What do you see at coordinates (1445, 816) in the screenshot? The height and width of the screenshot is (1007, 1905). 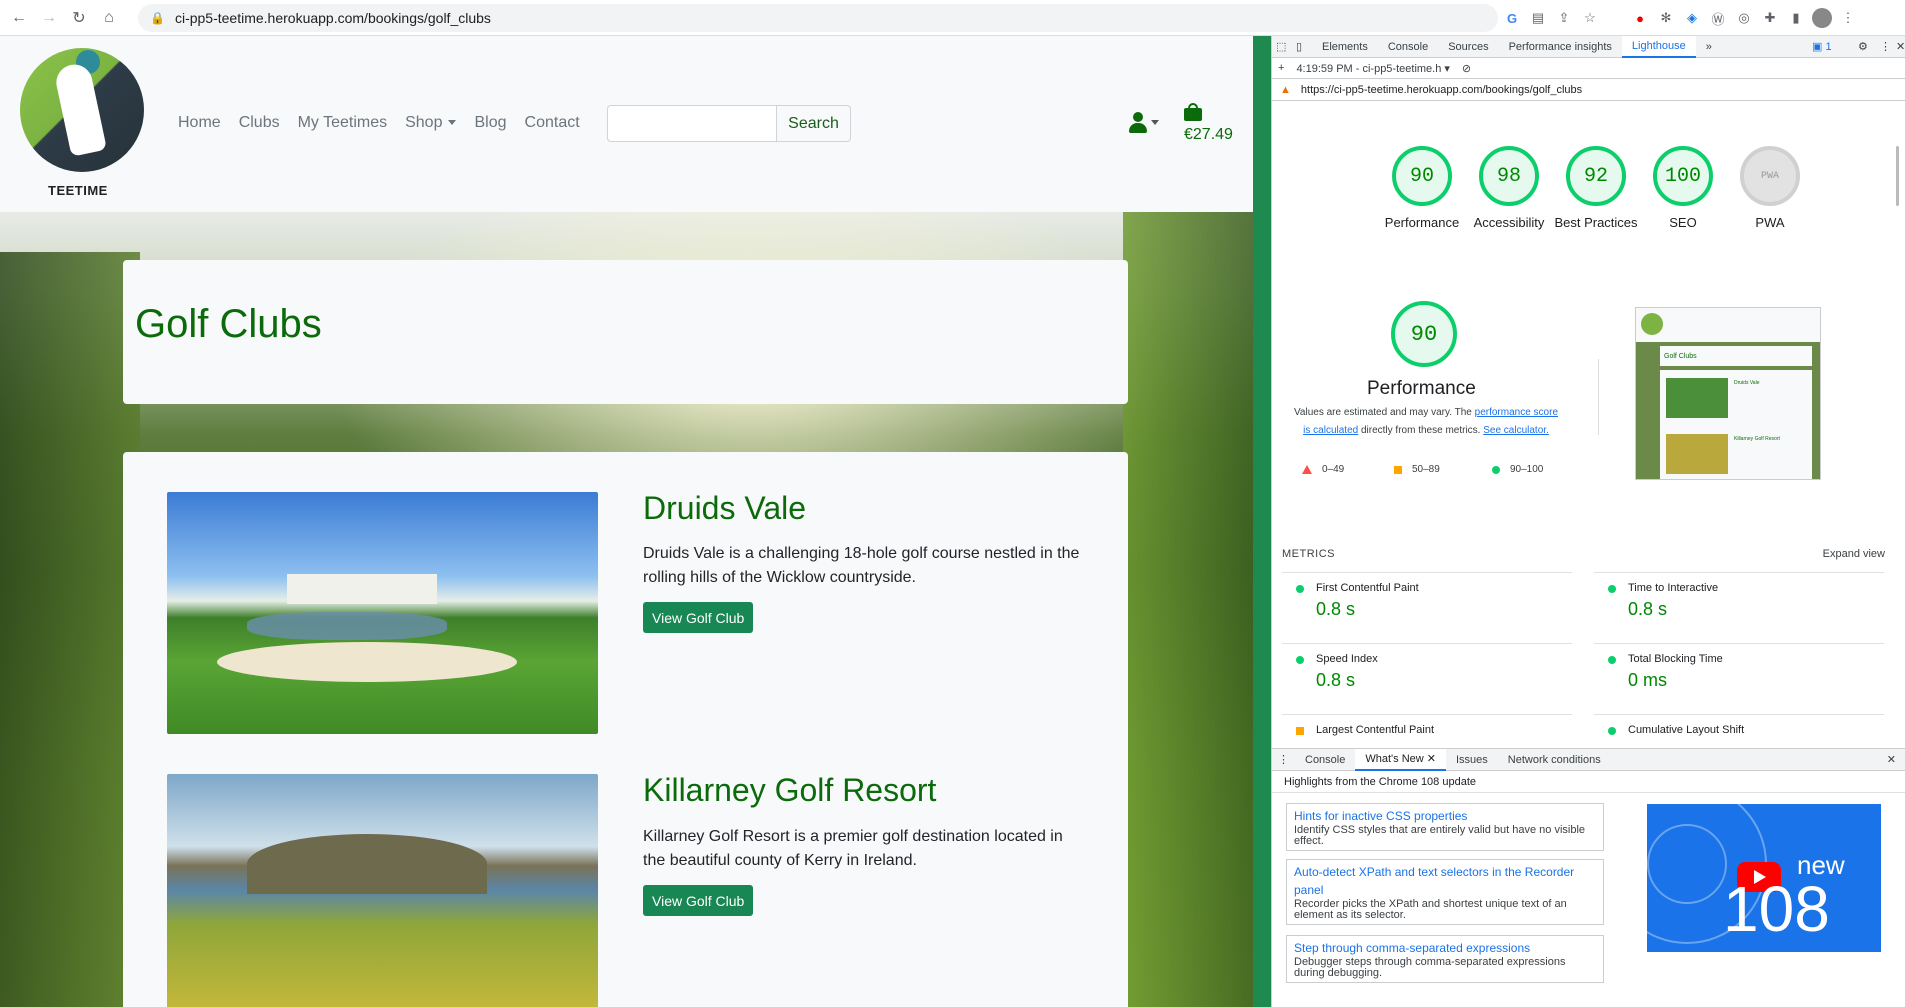 I see `feature-title: Hints for inactive CSS properties` at bounding box center [1445, 816].